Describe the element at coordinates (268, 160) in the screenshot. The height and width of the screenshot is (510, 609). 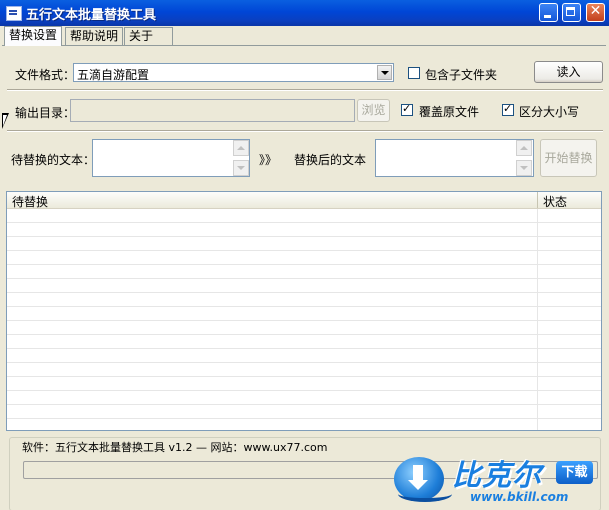
I see `arrow-label: 》》` at that location.